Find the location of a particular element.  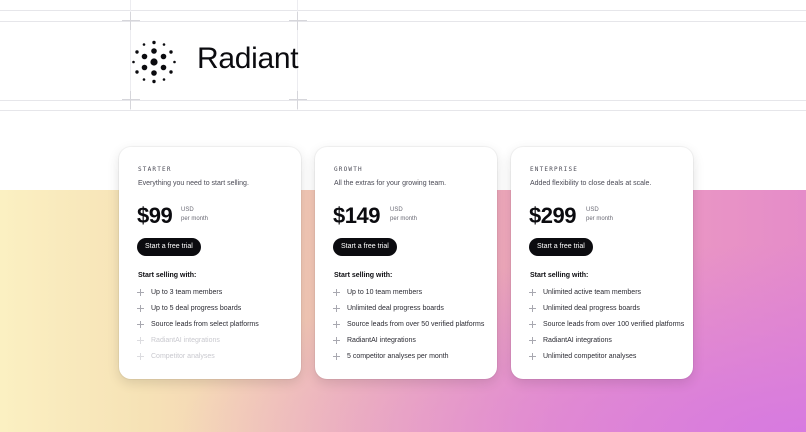

feature-item: Source leads from select platforms is located at coordinates (198, 328).